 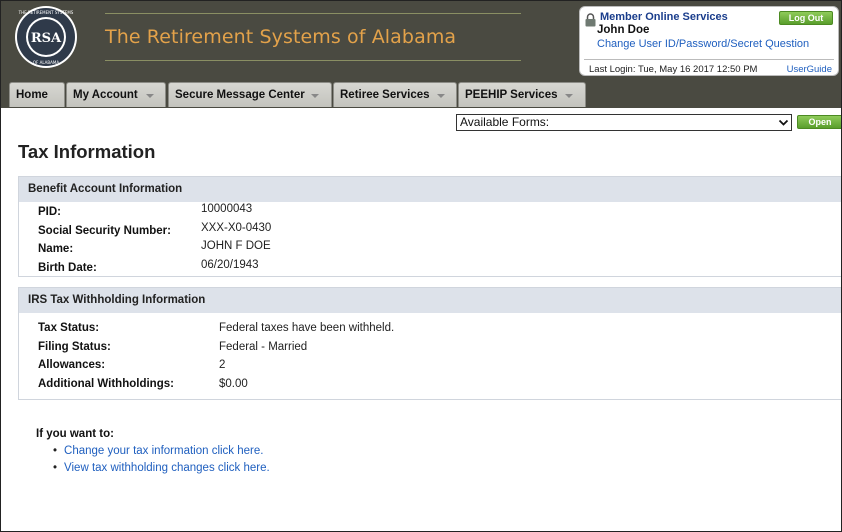 I want to click on tab-peehip-services: PEEHIP Services, so click(x=522, y=94).